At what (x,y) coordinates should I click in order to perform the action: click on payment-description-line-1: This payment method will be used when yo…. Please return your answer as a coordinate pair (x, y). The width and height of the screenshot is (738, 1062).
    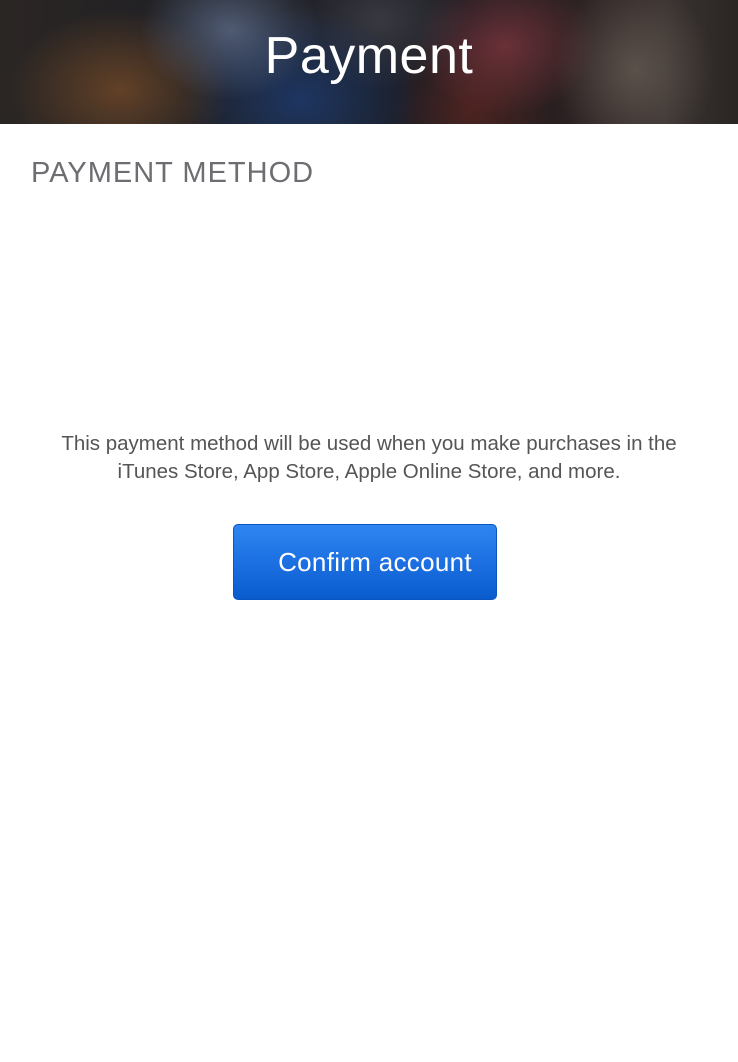
    Looking at the image, I should click on (369, 443).